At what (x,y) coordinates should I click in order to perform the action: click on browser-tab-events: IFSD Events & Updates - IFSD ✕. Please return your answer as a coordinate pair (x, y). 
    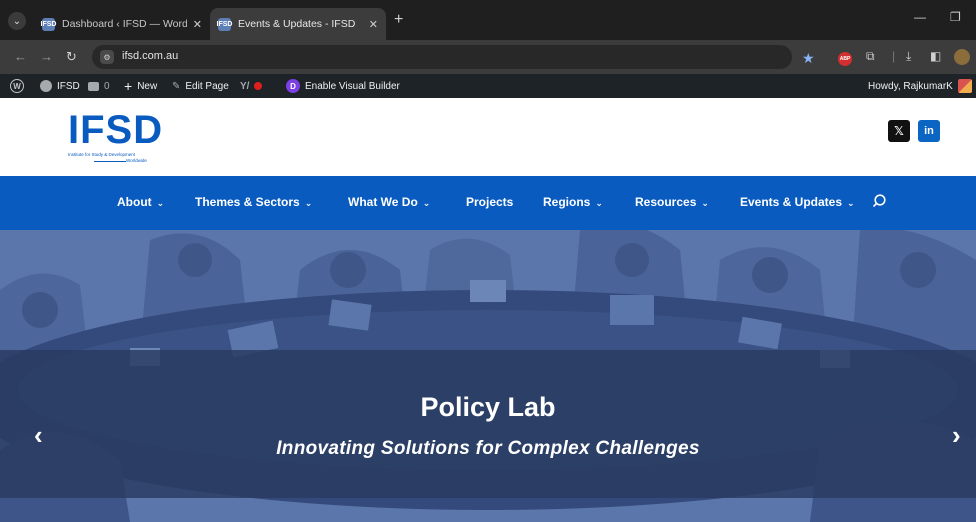
    Looking at the image, I should click on (298, 24).